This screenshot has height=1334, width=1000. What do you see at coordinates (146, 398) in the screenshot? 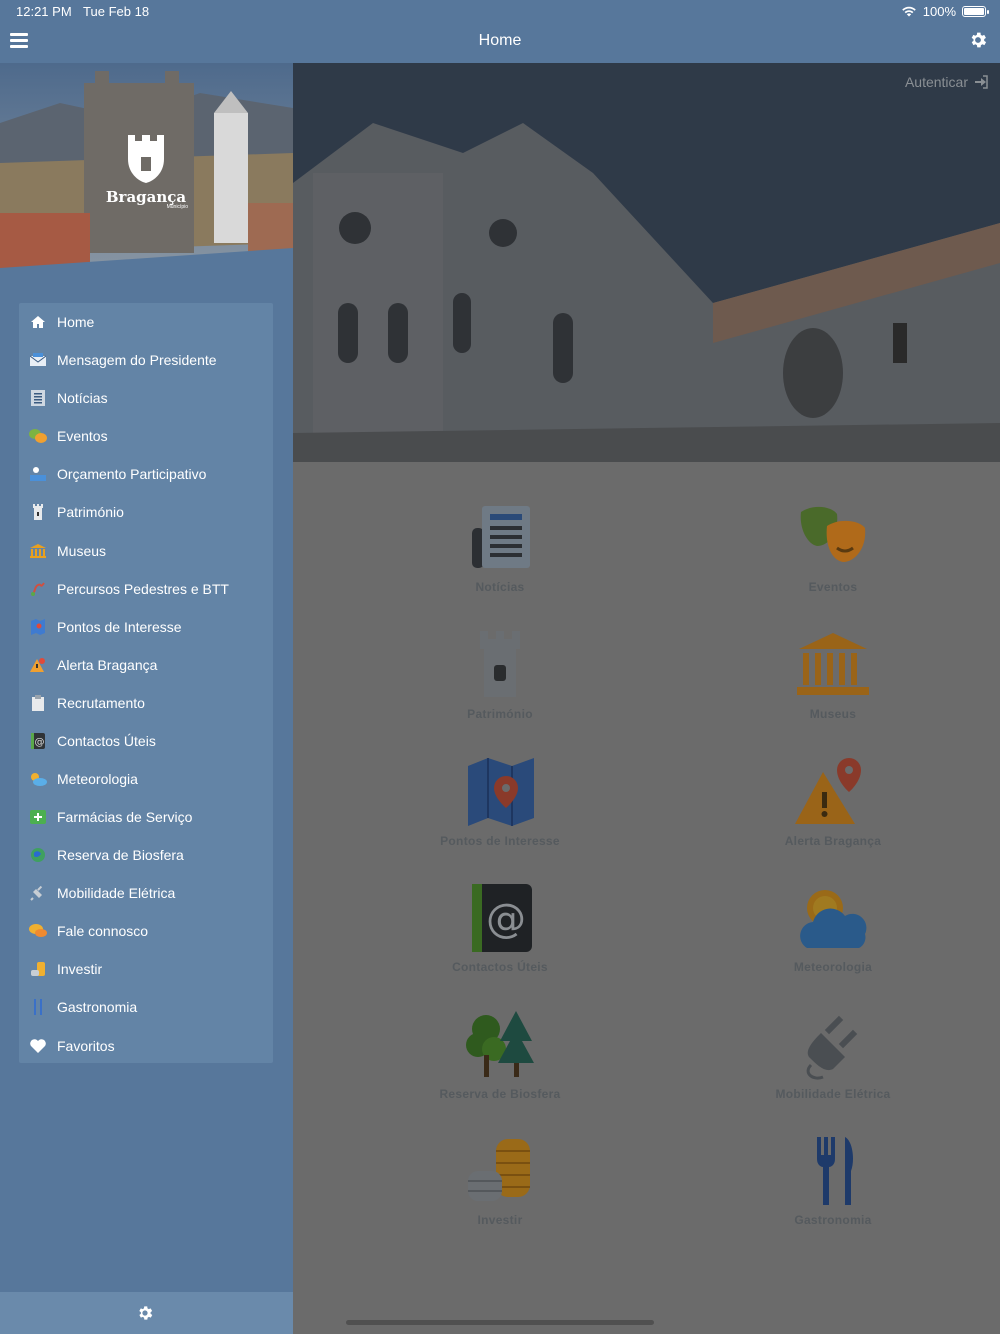
I see `sidebar-item-noticias: Notícias` at bounding box center [146, 398].